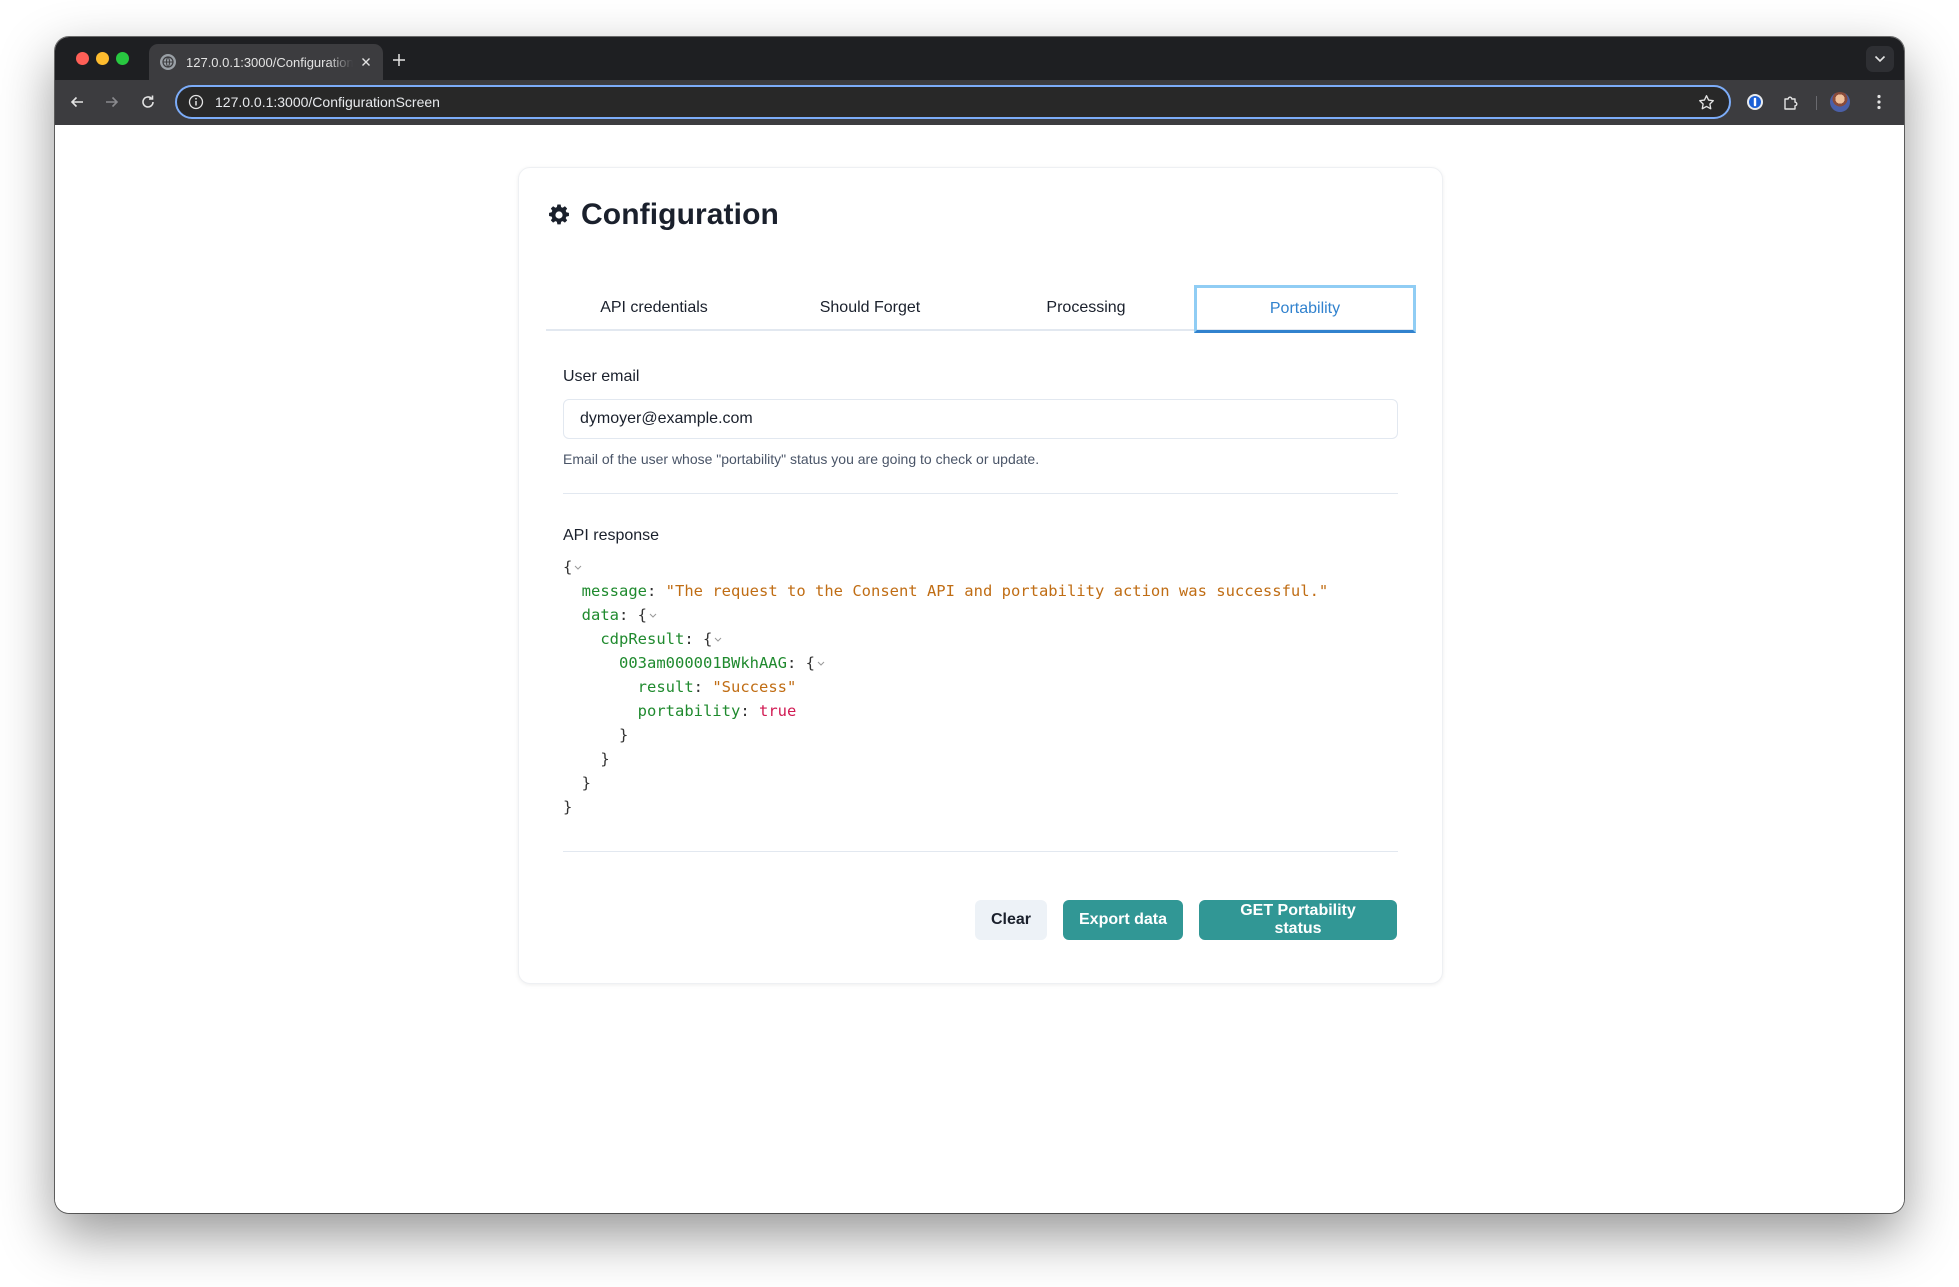  I want to click on extensions-puzzle-icon, so click(1791, 102).